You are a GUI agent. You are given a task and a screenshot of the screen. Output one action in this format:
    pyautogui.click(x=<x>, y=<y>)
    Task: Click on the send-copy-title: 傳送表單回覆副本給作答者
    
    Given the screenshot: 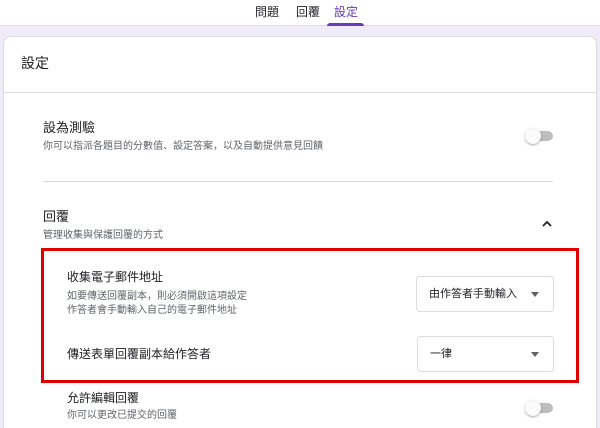 What is the action you would take?
    pyautogui.click(x=139, y=354)
    